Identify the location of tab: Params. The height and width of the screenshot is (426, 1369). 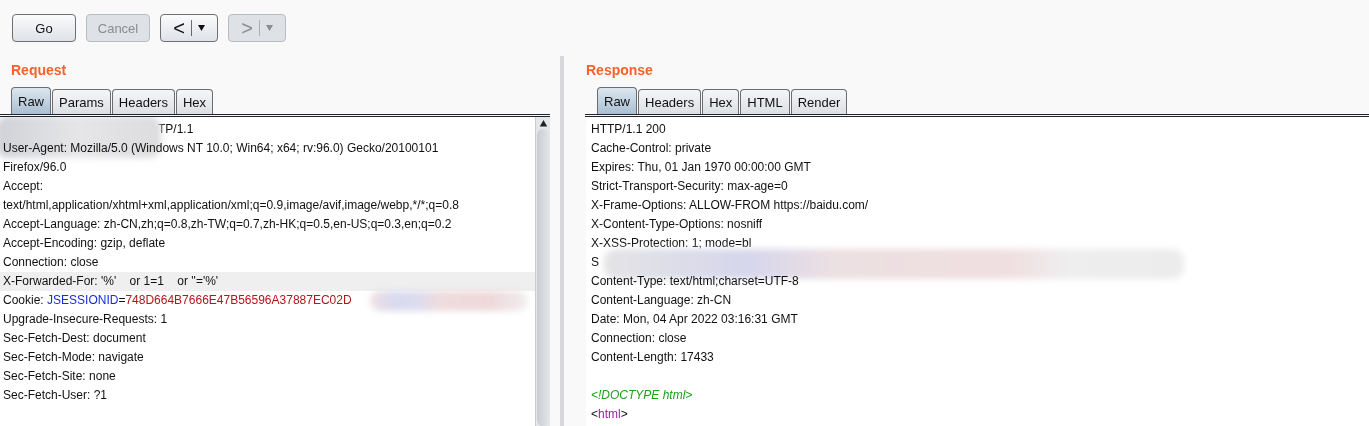
(81, 101).